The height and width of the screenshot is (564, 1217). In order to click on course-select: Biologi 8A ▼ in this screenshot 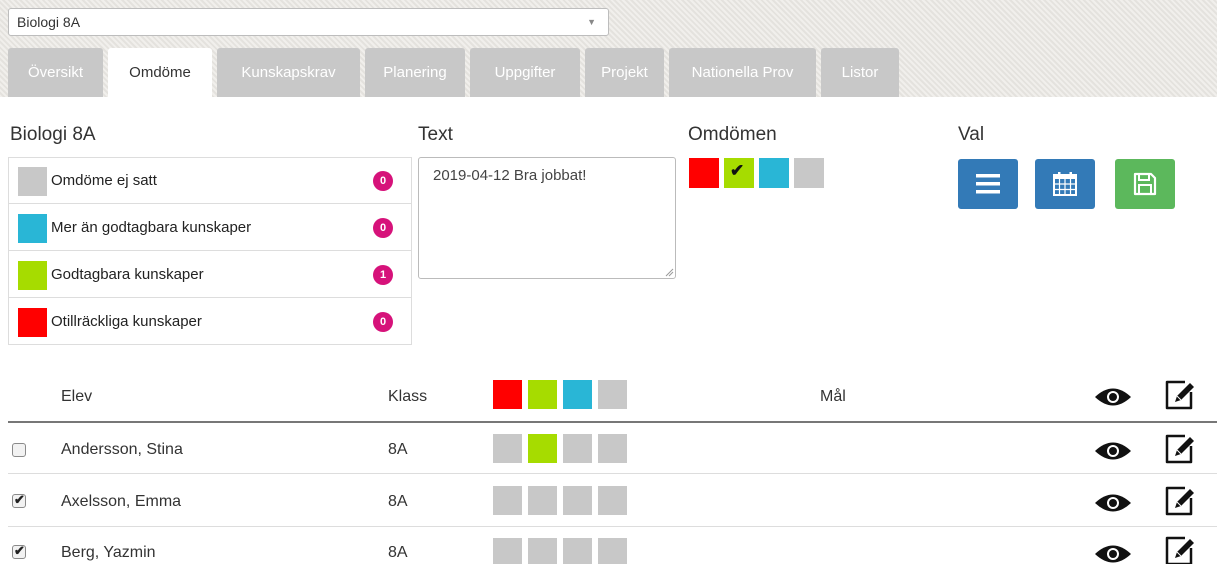, I will do `click(308, 22)`.